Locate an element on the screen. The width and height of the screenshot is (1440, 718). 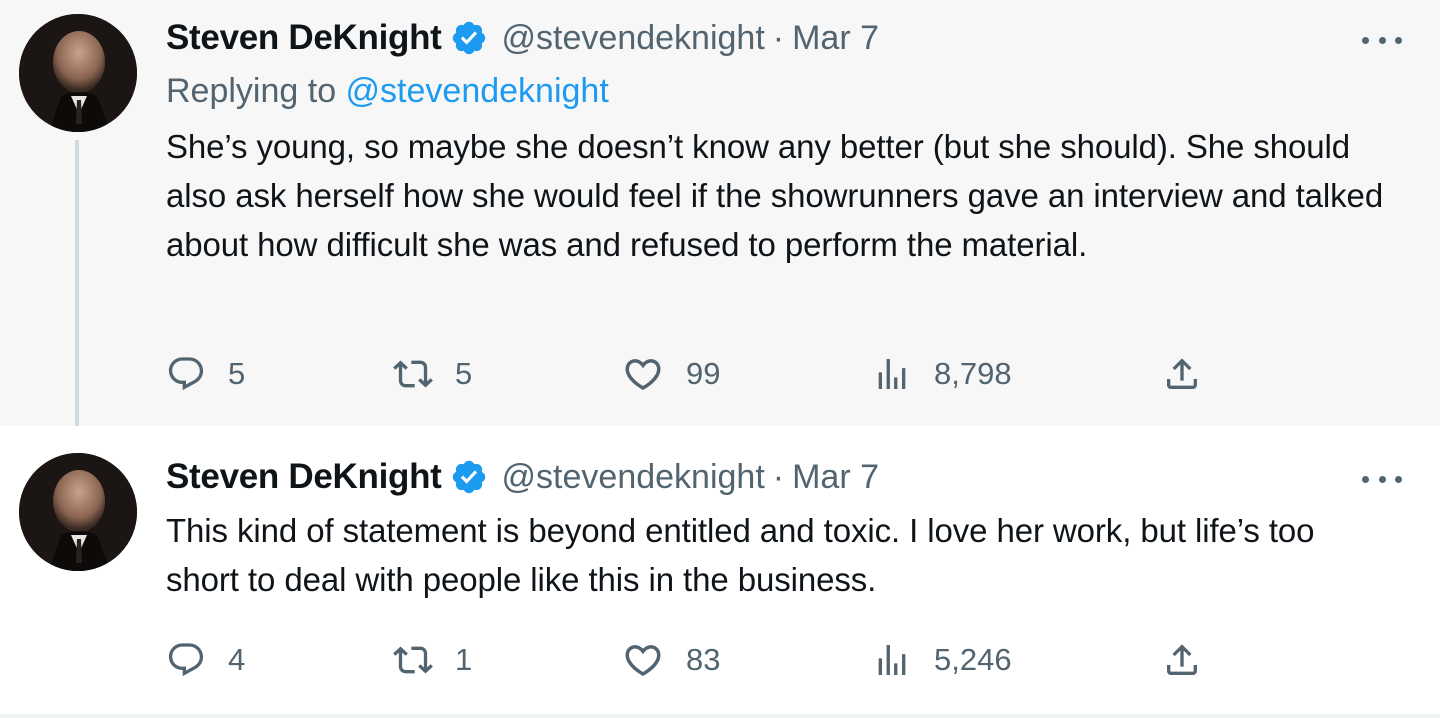
tweet-actions: 4 1 83 5,246 is located at coordinates (720, 660).